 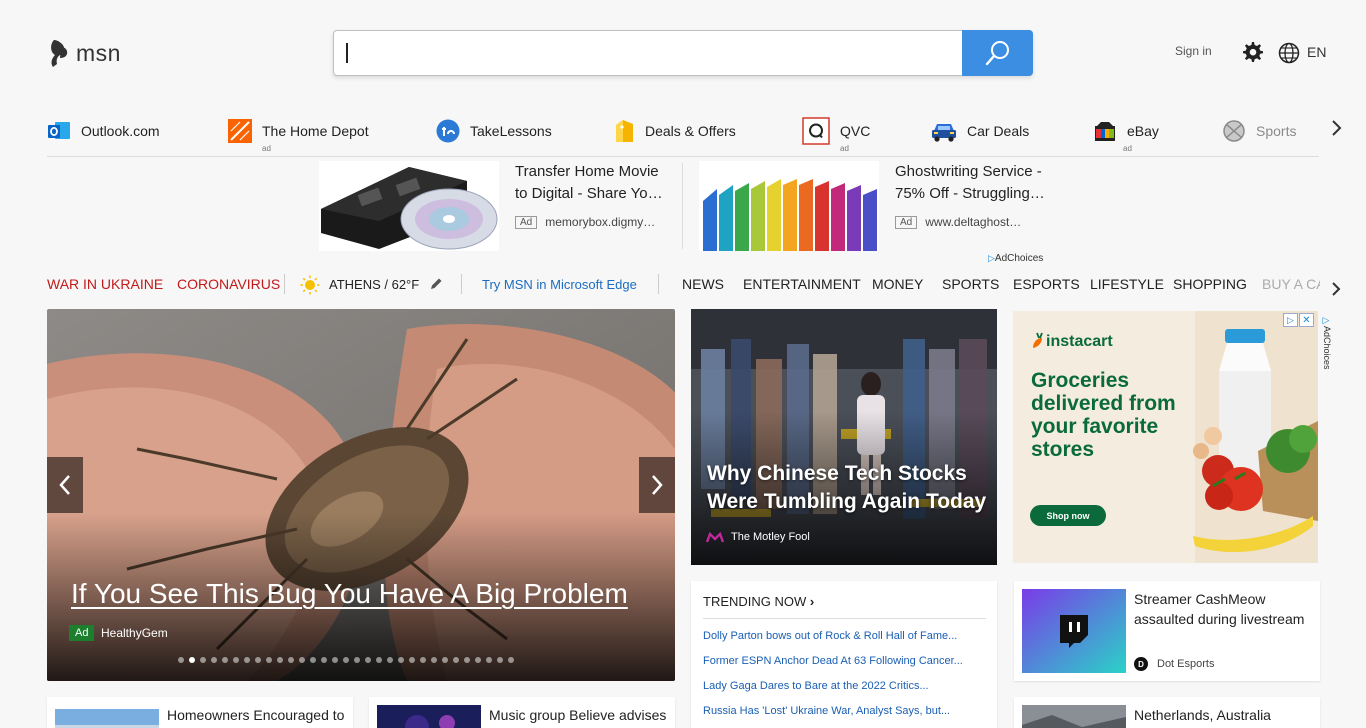 What do you see at coordinates (284, 284) in the screenshot?
I see `nav-divider` at bounding box center [284, 284].